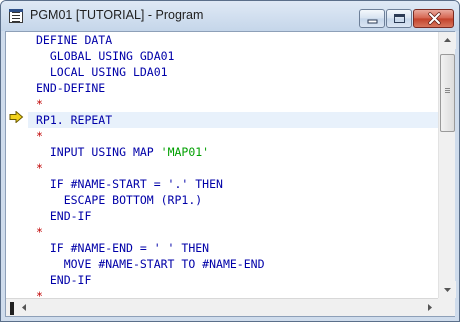 The height and width of the screenshot is (322, 460). I want to click on code-line: IF #NAME-START = '.' THEN, so click(233, 184).